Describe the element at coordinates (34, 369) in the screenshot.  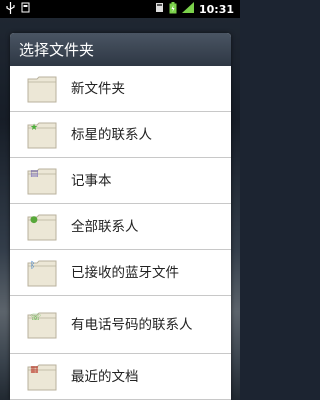
I see `folder-badge-icon: ▦` at that location.